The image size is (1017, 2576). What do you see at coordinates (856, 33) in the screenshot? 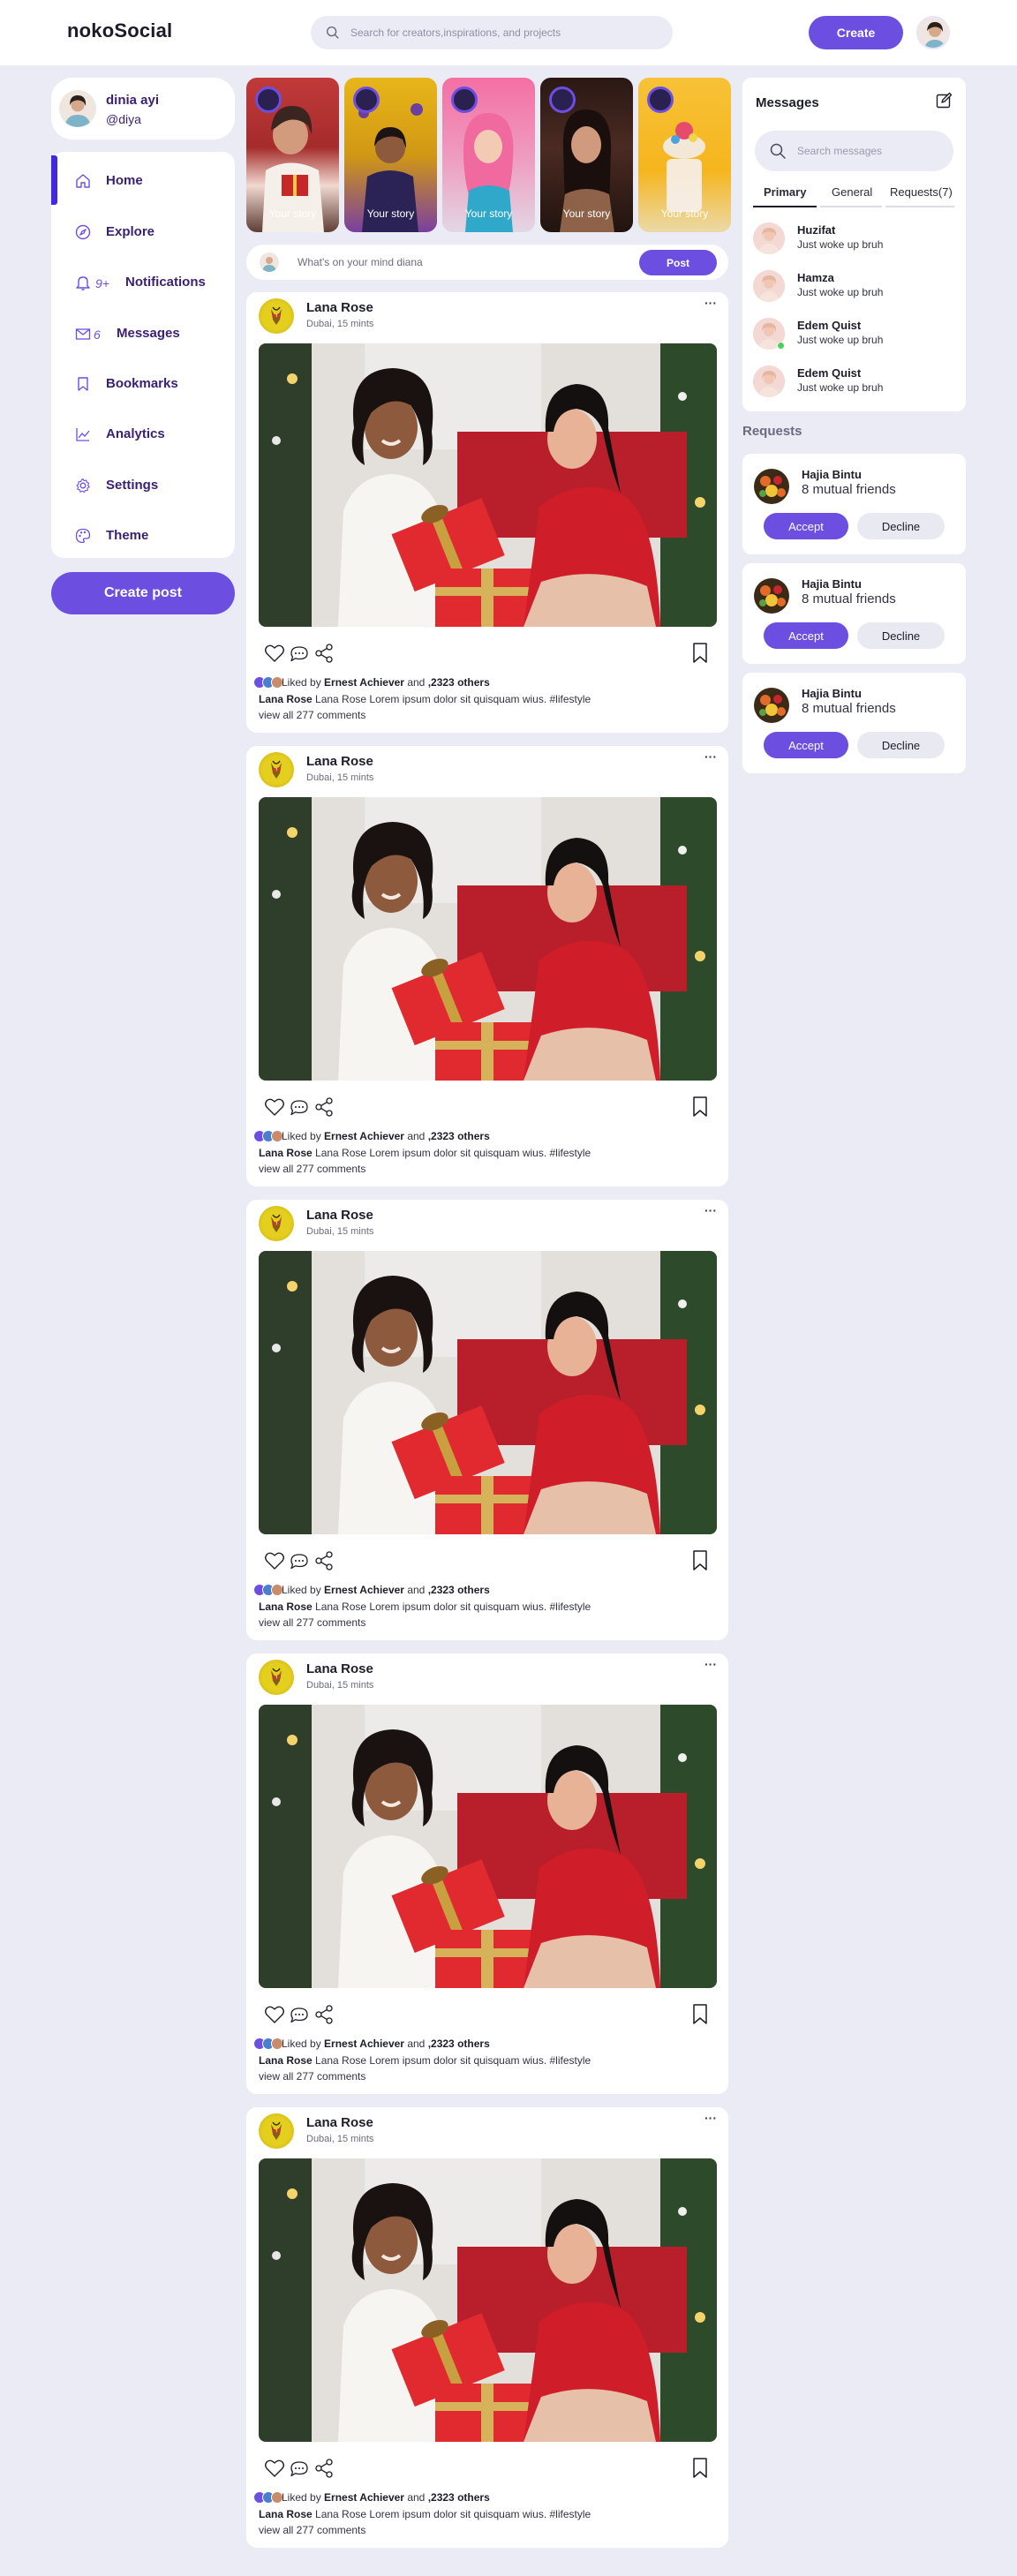
I see `create-button: Create` at bounding box center [856, 33].